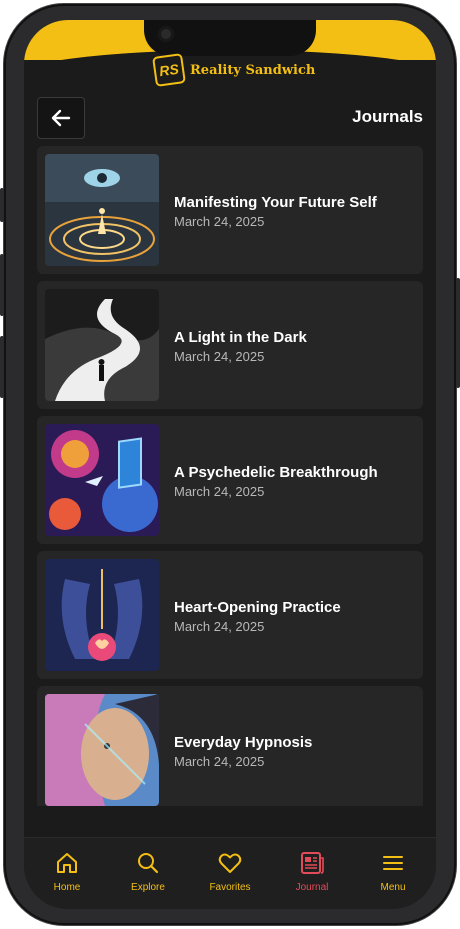  I want to click on newspaper-icon, so click(312, 863).